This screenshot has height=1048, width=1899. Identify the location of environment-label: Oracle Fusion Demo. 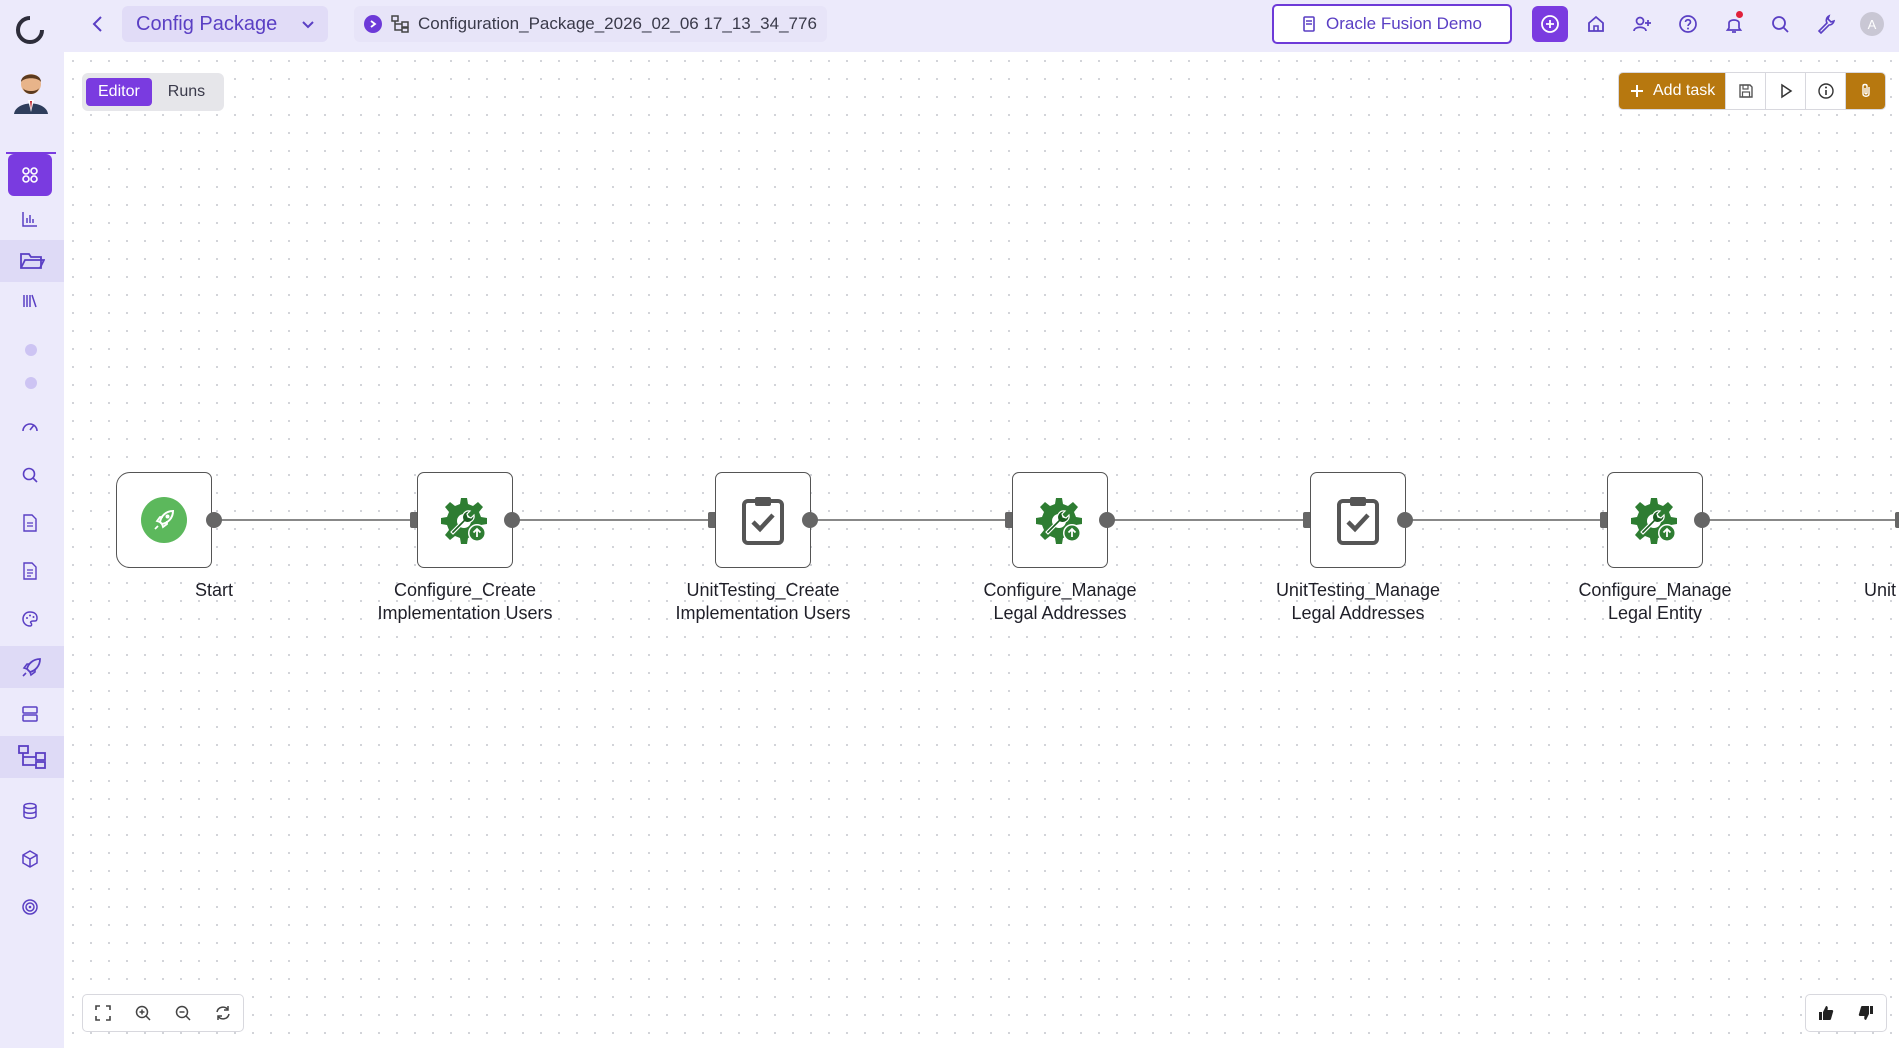
(1404, 23).